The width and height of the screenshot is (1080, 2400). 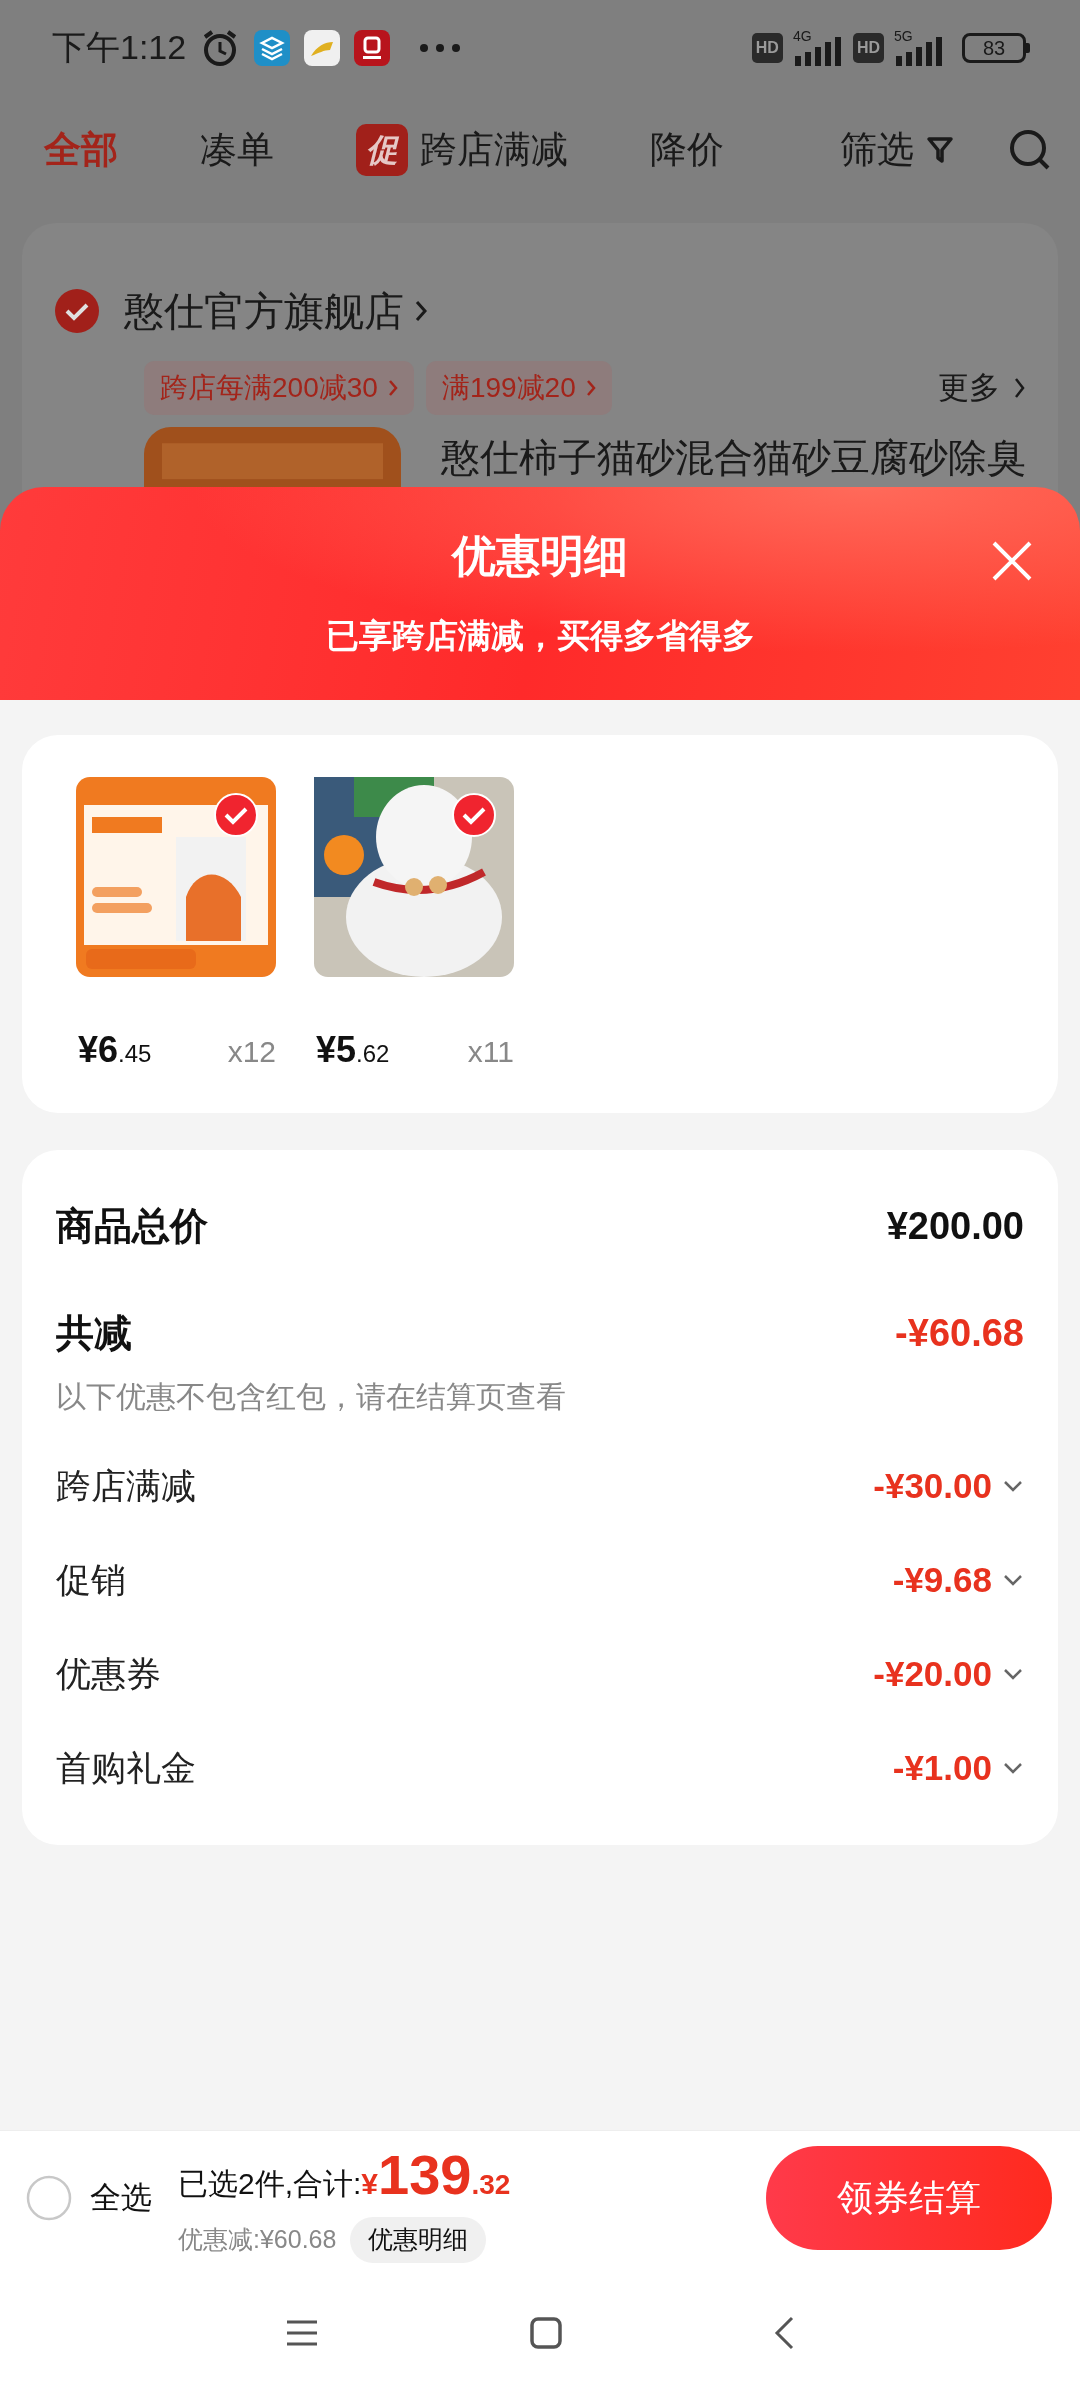 What do you see at coordinates (802, 36) in the screenshot?
I see `network-label: 4G` at bounding box center [802, 36].